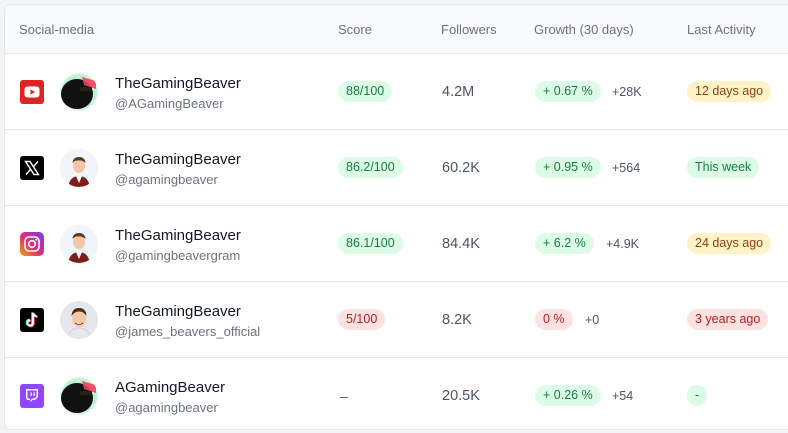 Image resolution: width=788 pixels, height=433 pixels. What do you see at coordinates (697, 395) in the screenshot?
I see `last-activity-badge: -` at bounding box center [697, 395].